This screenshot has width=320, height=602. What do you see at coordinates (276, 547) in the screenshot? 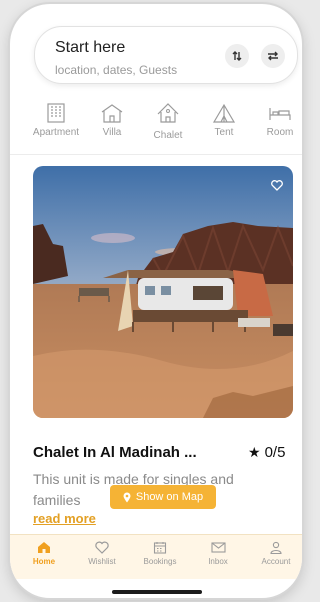
I see `user-icon` at bounding box center [276, 547].